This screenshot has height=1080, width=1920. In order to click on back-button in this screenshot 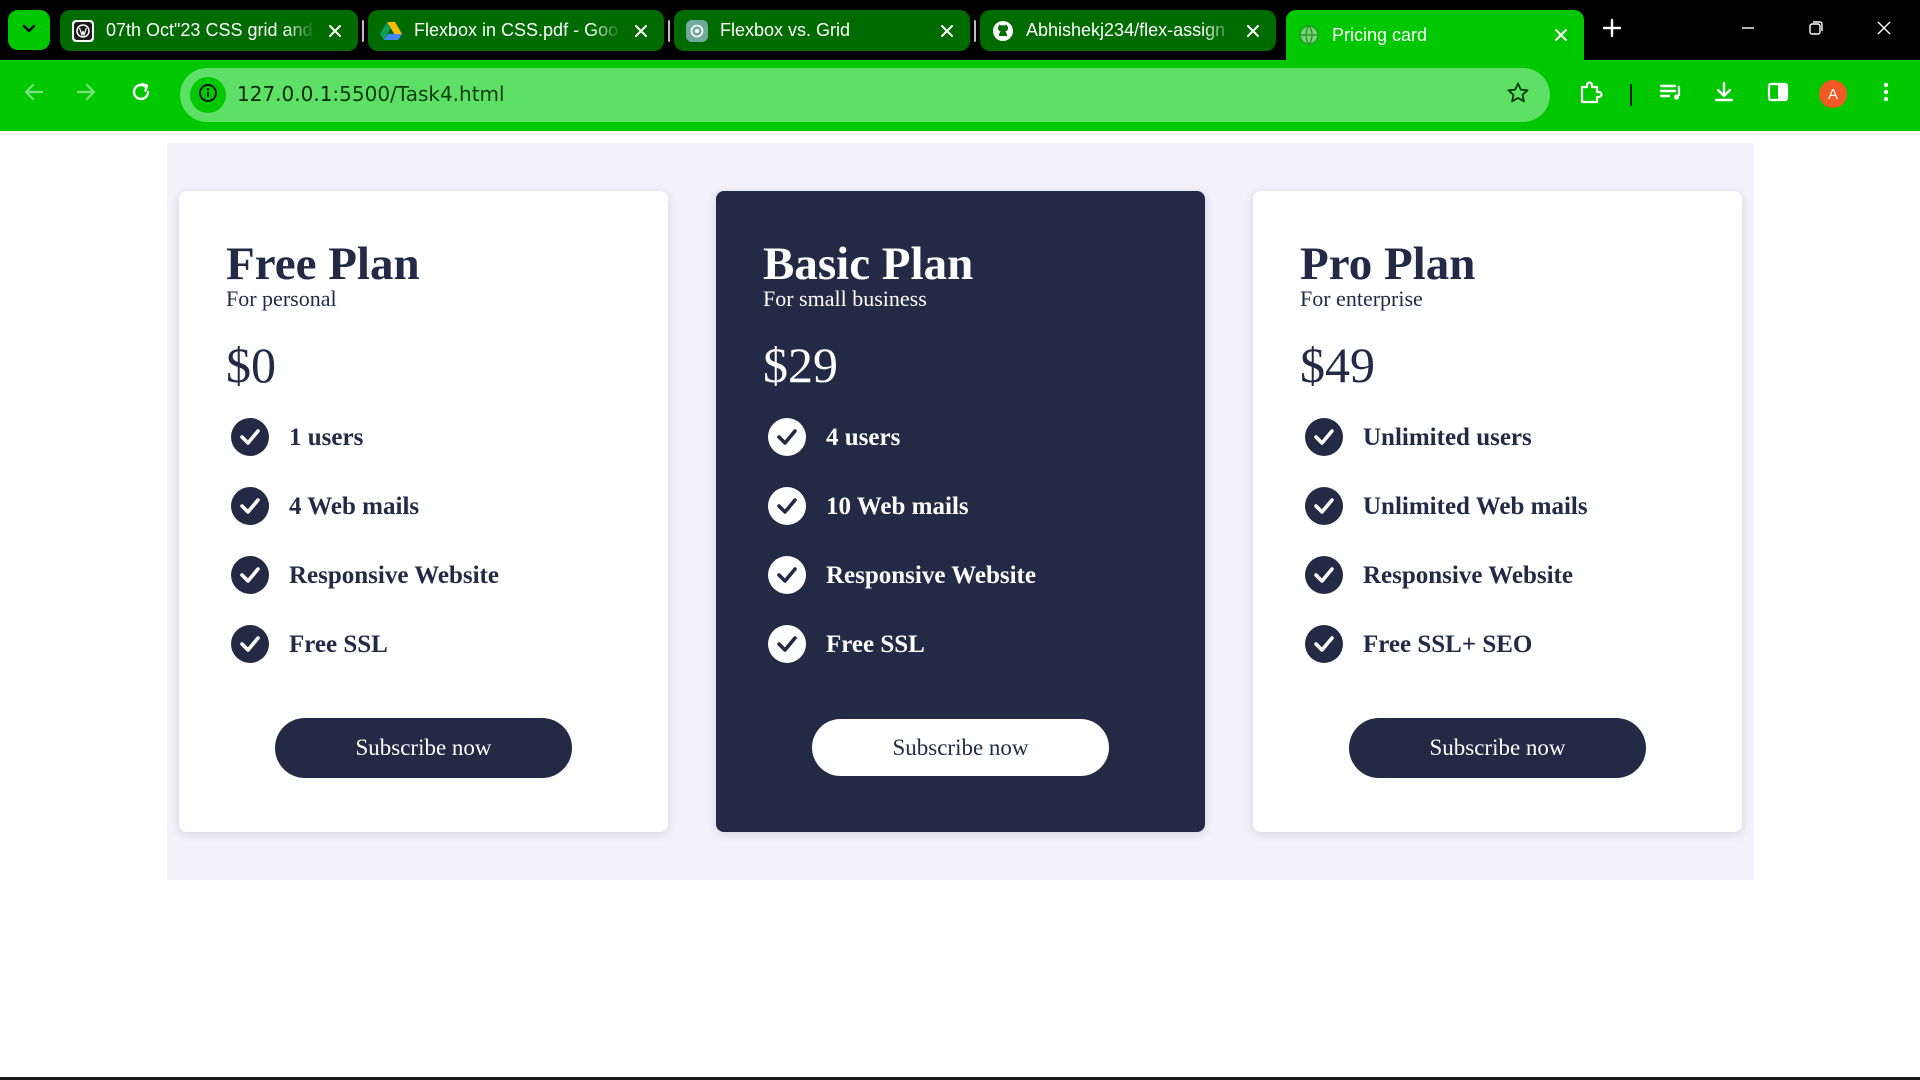, I will do `click(34, 94)`.